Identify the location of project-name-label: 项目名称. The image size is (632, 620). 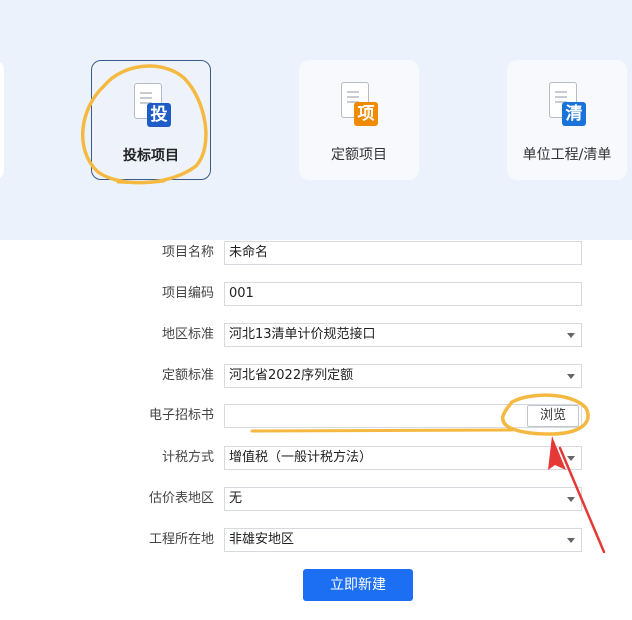
(187, 252).